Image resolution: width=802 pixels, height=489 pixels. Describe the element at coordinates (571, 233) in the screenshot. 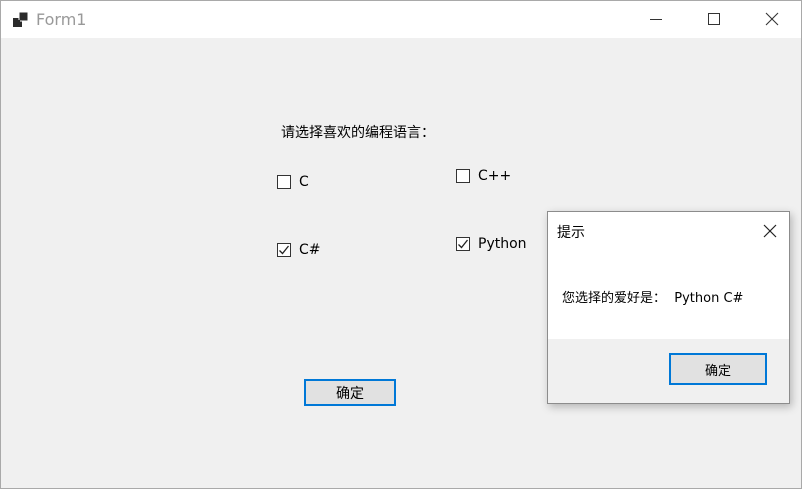

I see `dialog-title: 提示` at that location.